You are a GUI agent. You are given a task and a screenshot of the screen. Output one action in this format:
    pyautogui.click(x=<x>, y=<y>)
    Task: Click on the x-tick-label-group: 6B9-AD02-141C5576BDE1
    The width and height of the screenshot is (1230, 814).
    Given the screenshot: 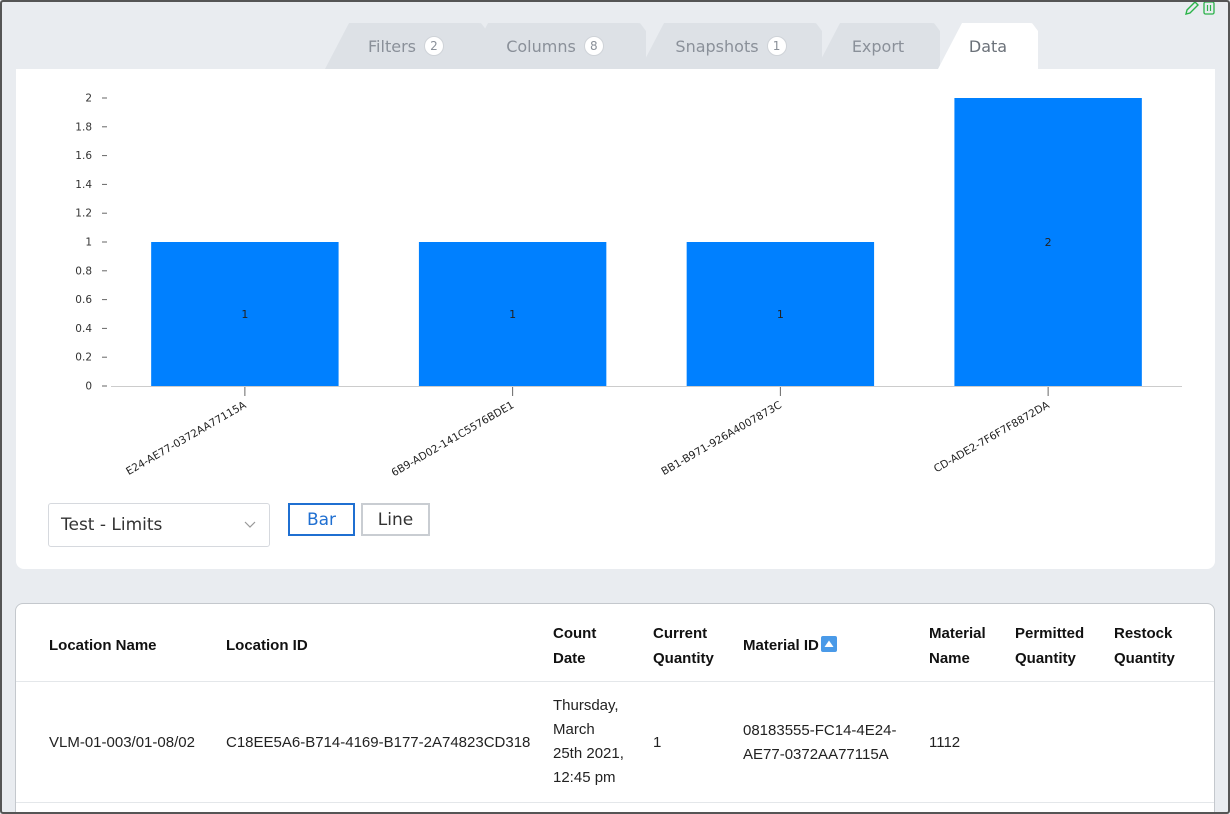 What is the action you would take?
    pyautogui.click(x=453, y=439)
    